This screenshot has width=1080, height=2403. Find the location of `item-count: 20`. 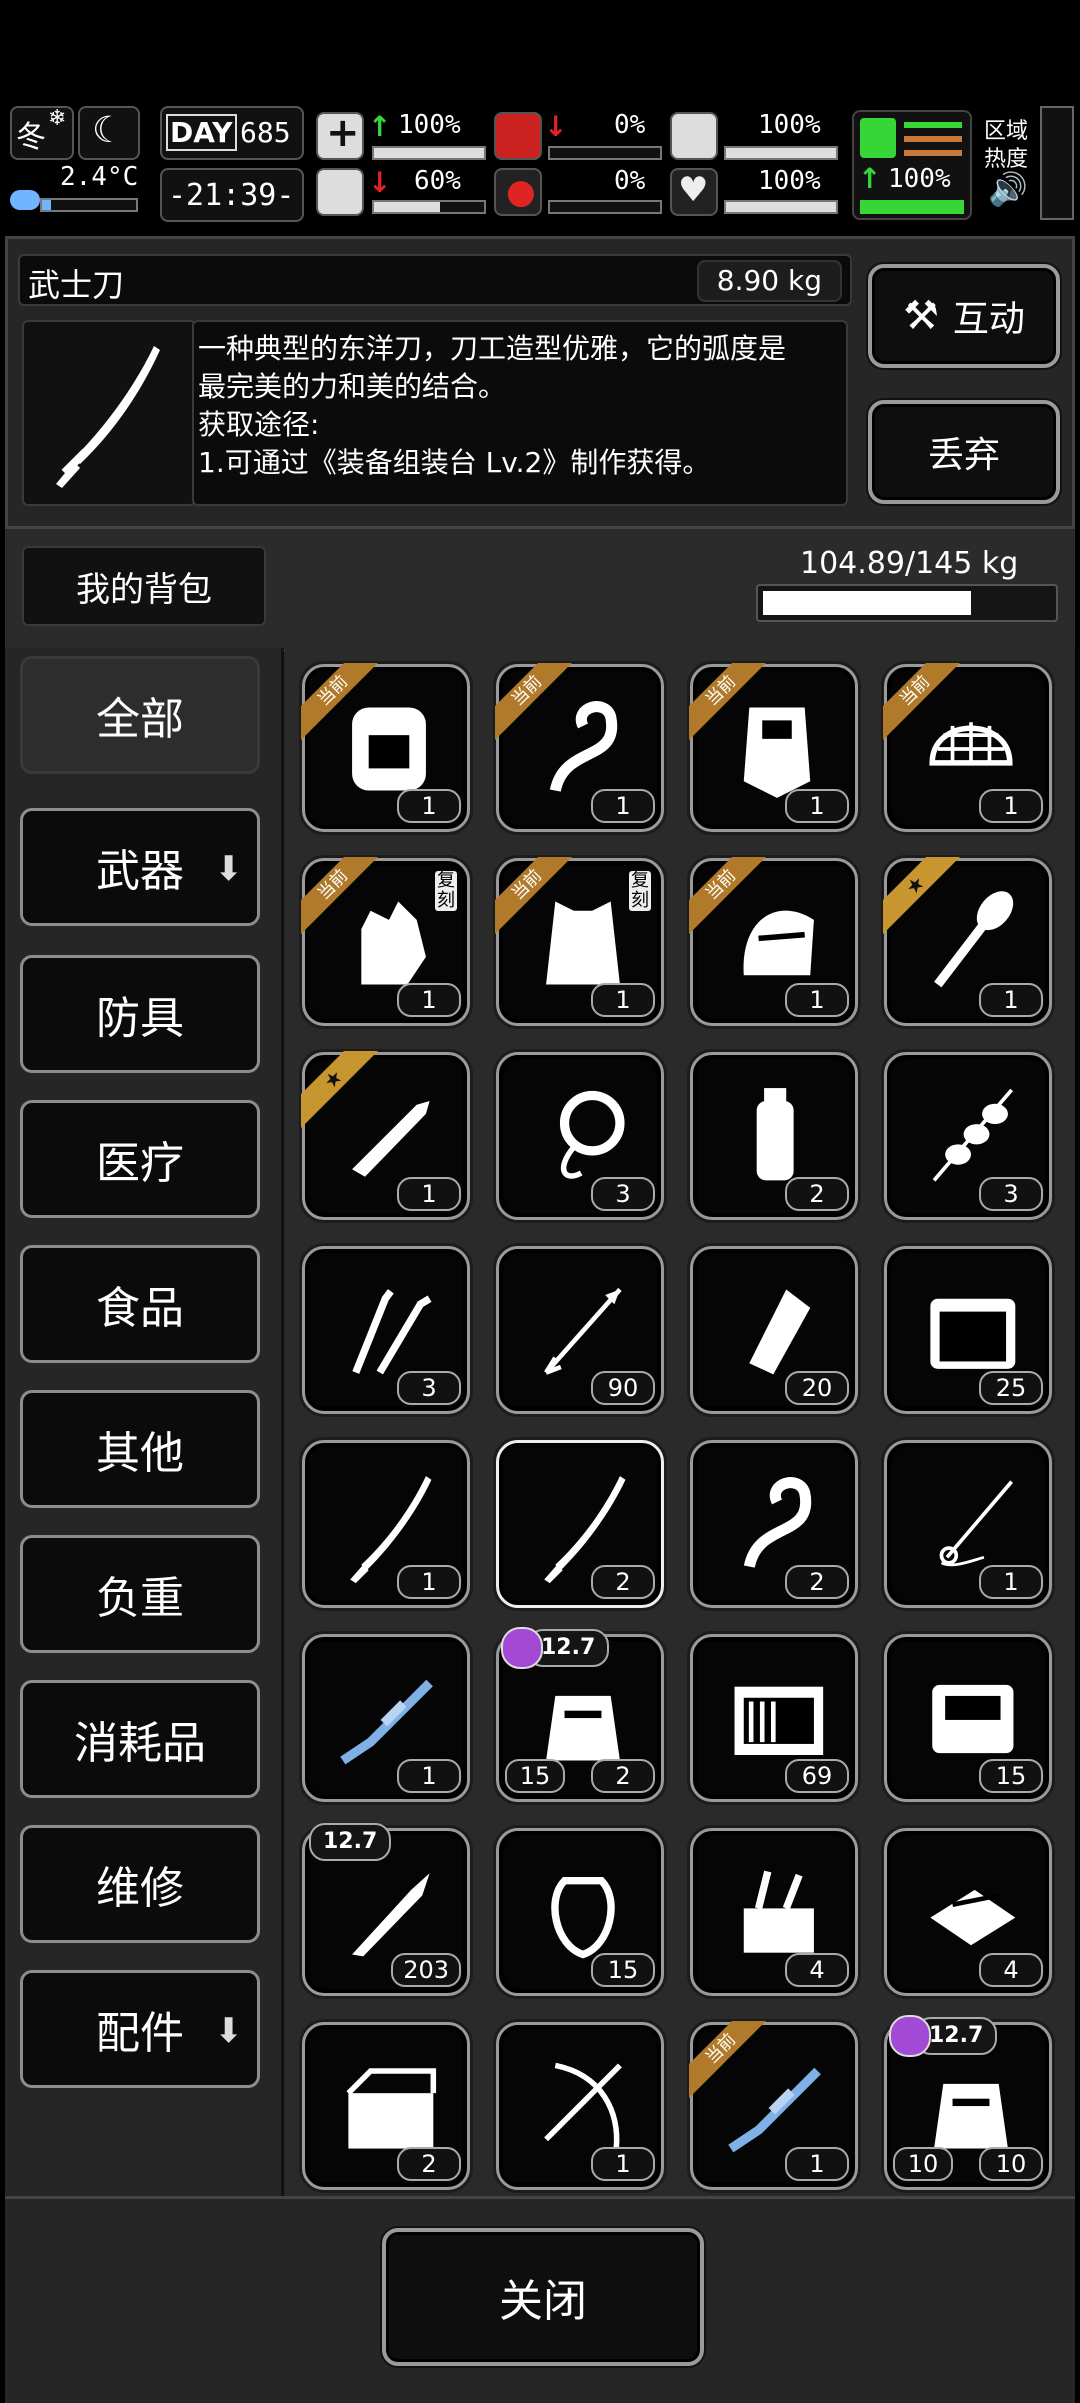

item-count: 20 is located at coordinates (817, 1388).